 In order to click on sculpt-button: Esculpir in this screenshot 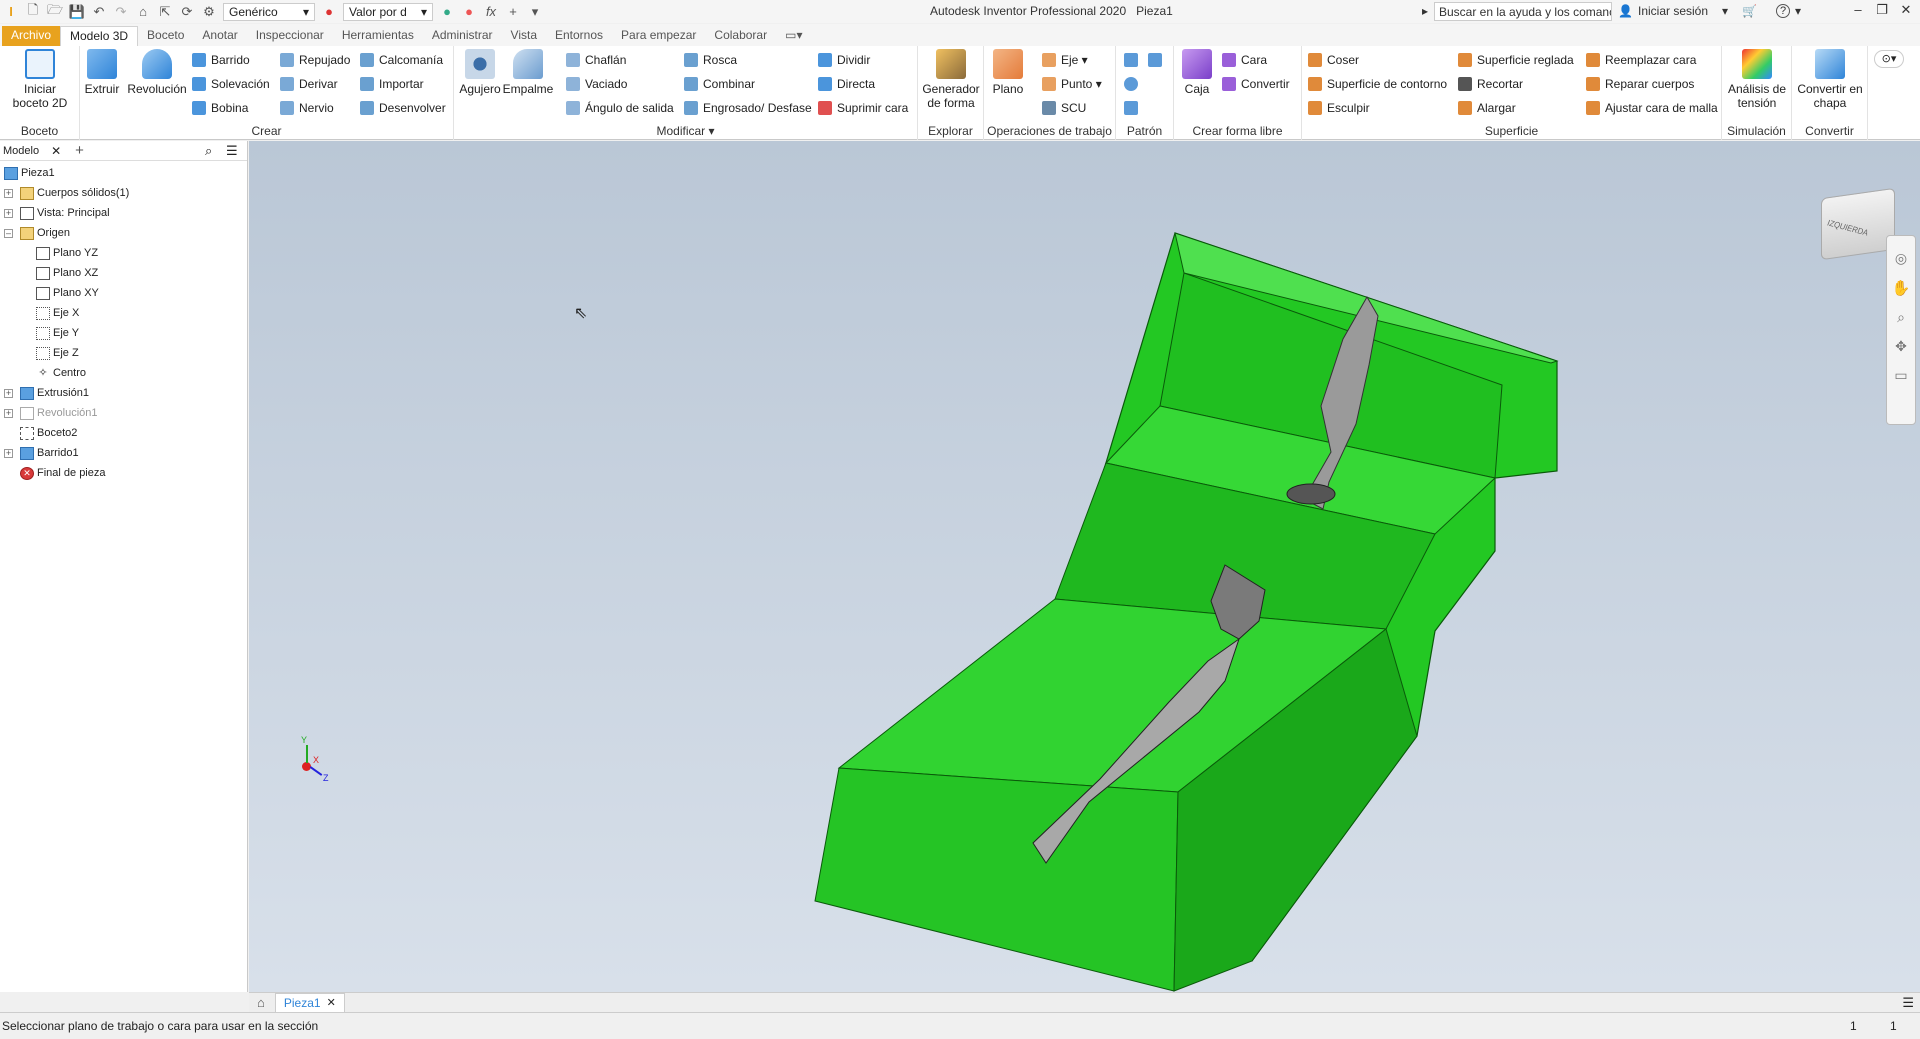, I will do `click(1339, 108)`.